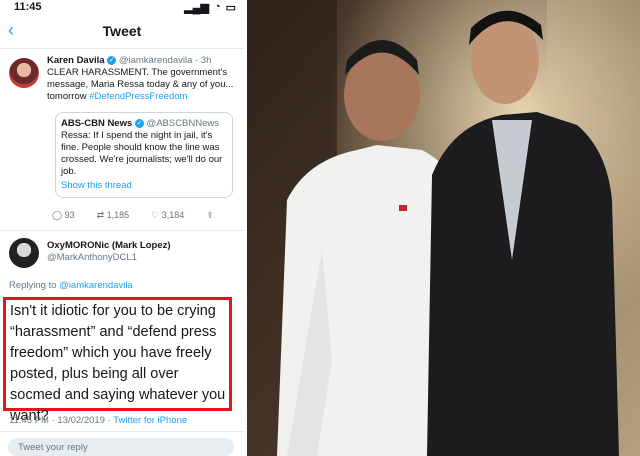 Image resolution: width=640 pixels, height=456 pixels. What do you see at coordinates (138, 96) in the screenshot?
I see `hashtag-link: #DefendPressFreedom` at bounding box center [138, 96].